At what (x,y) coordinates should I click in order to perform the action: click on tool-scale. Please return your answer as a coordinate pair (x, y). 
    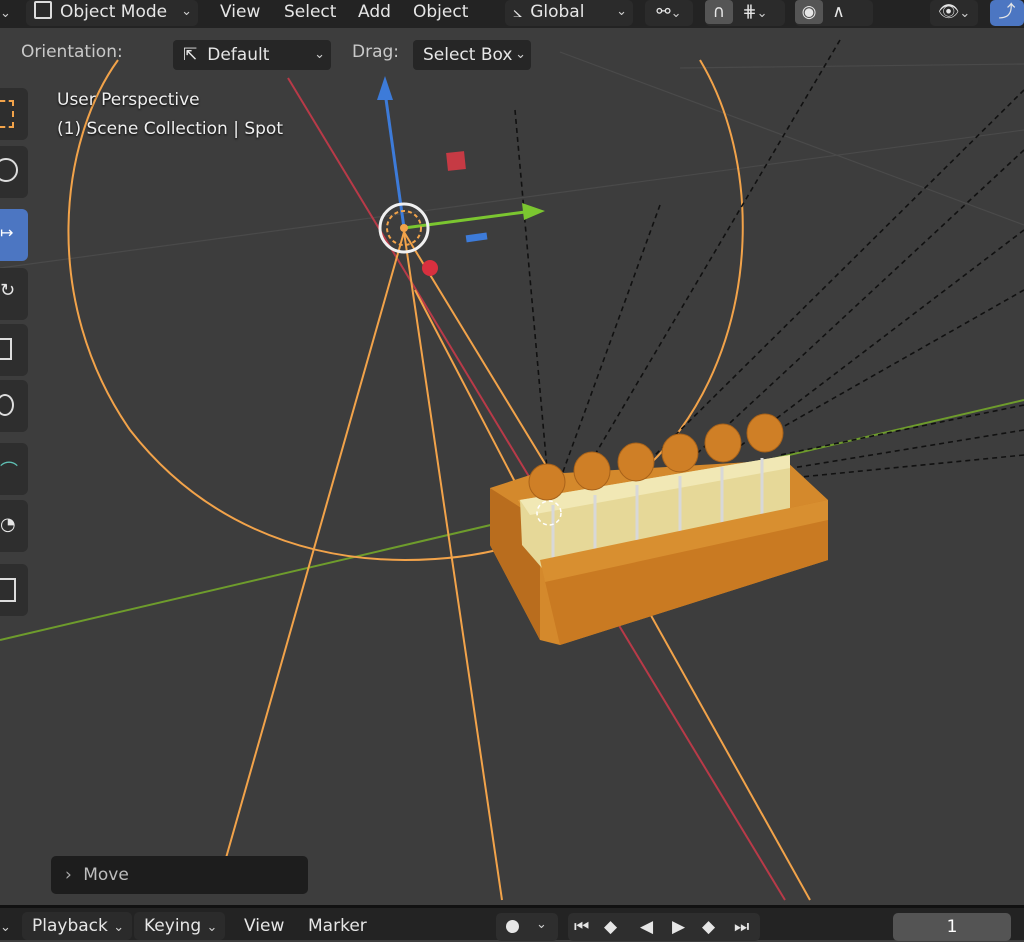
    Looking at the image, I should click on (14, 350).